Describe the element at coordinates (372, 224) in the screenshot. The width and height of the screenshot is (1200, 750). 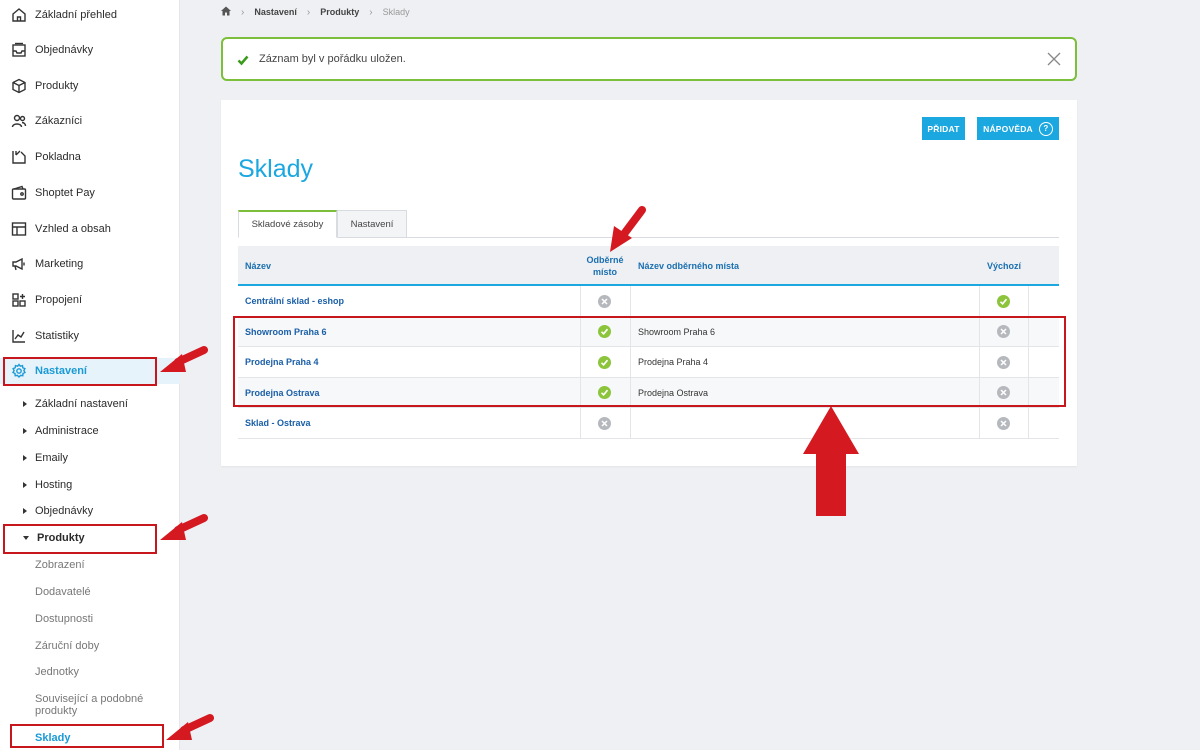
I see `tab-settings: Nastavení` at that location.